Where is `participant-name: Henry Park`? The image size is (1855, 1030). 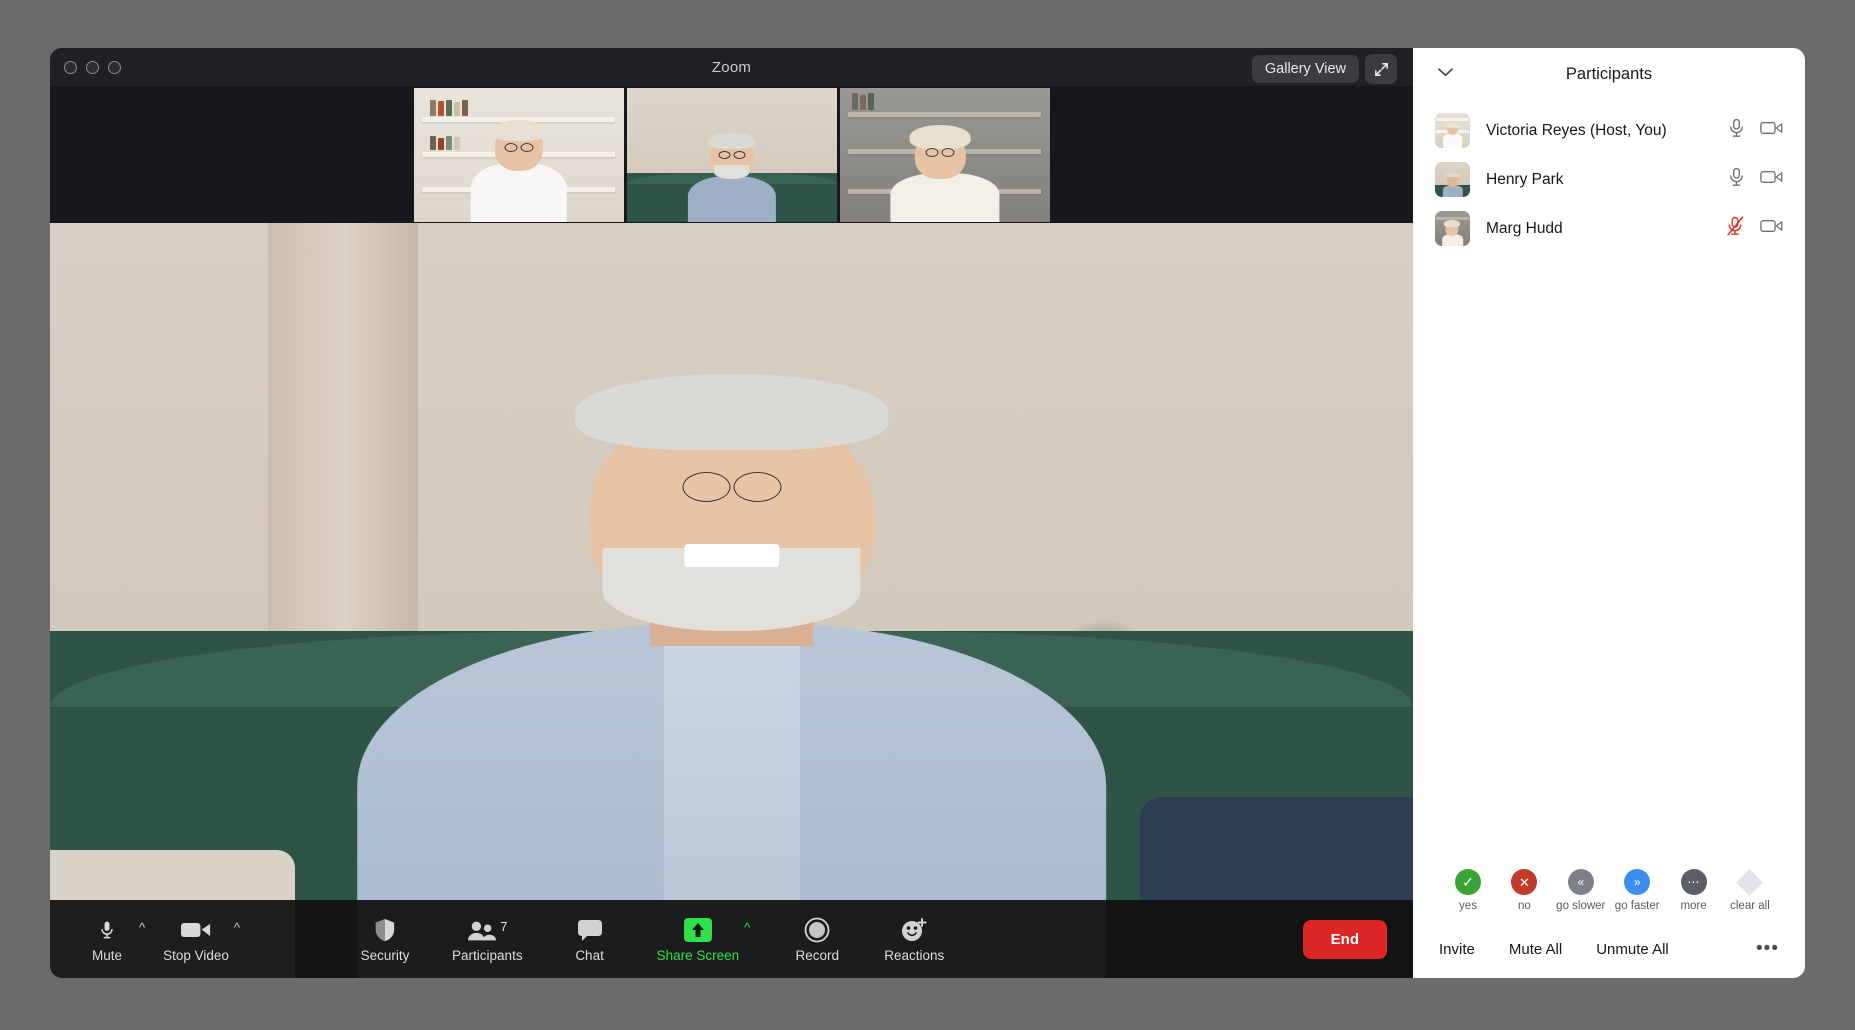 participant-name: Henry Park is located at coordinates (1525, 179).